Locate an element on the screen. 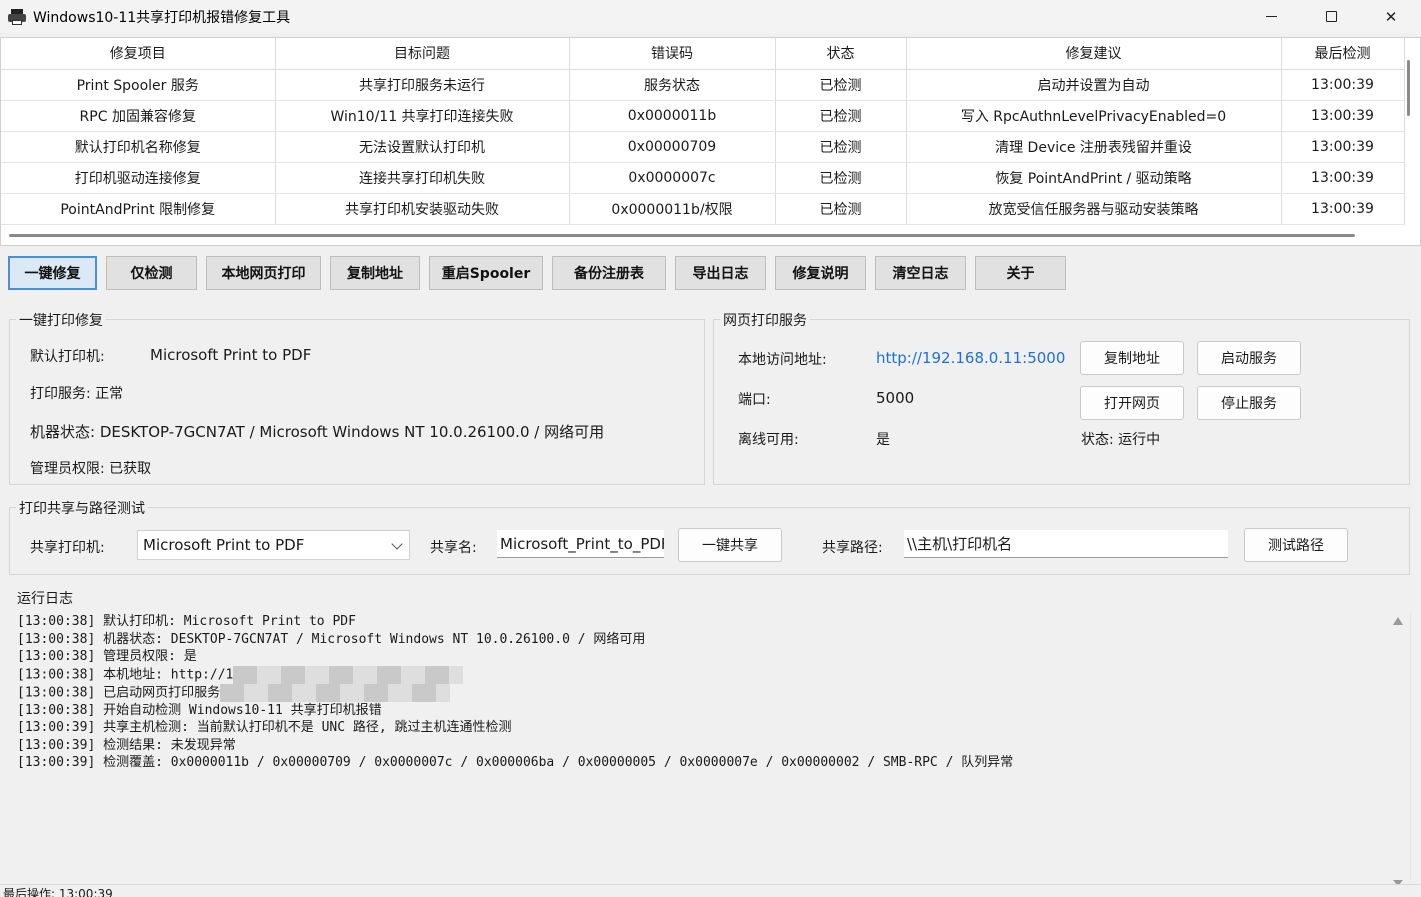 Image resolution: width=1421 pixels, height=897 pixels. minimize-icon is located at coordinates (1271, 16).